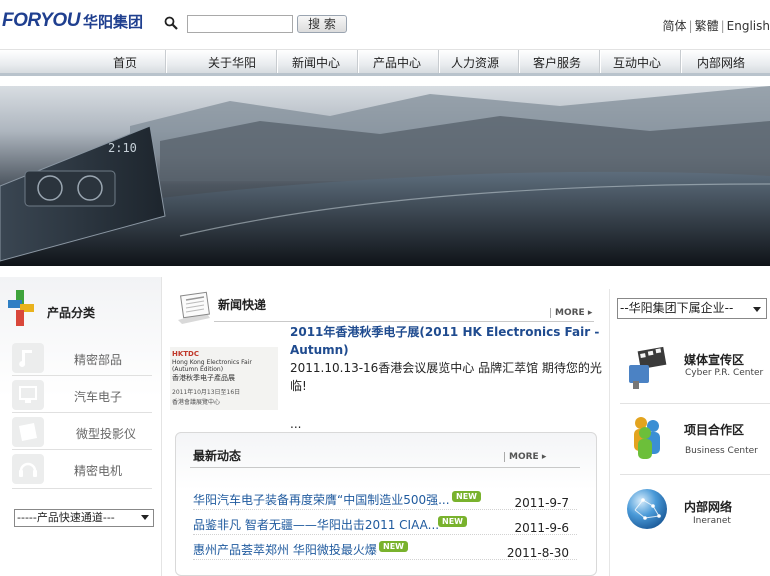  I want to click on intranet-link: 内部网络 Ineranet, so click(693, 521).